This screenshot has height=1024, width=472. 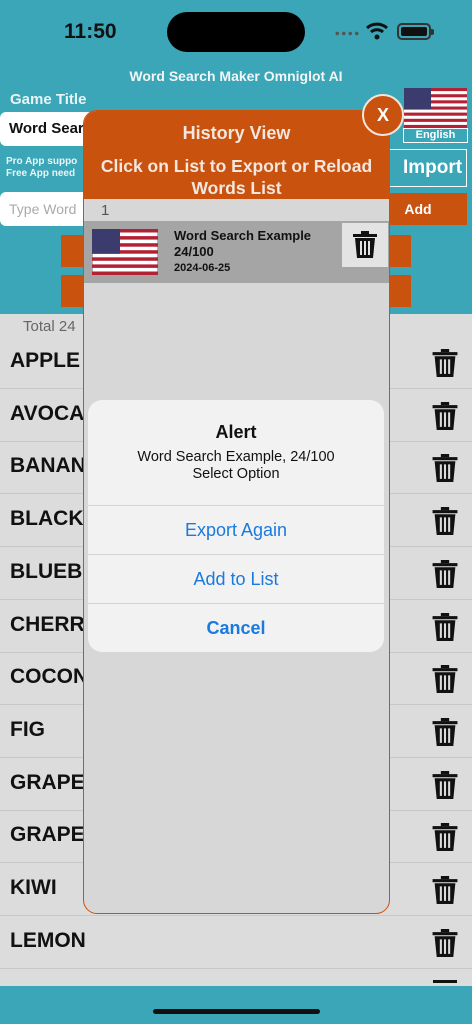 I want to click on language-button: English, so click(x=435, y=135).